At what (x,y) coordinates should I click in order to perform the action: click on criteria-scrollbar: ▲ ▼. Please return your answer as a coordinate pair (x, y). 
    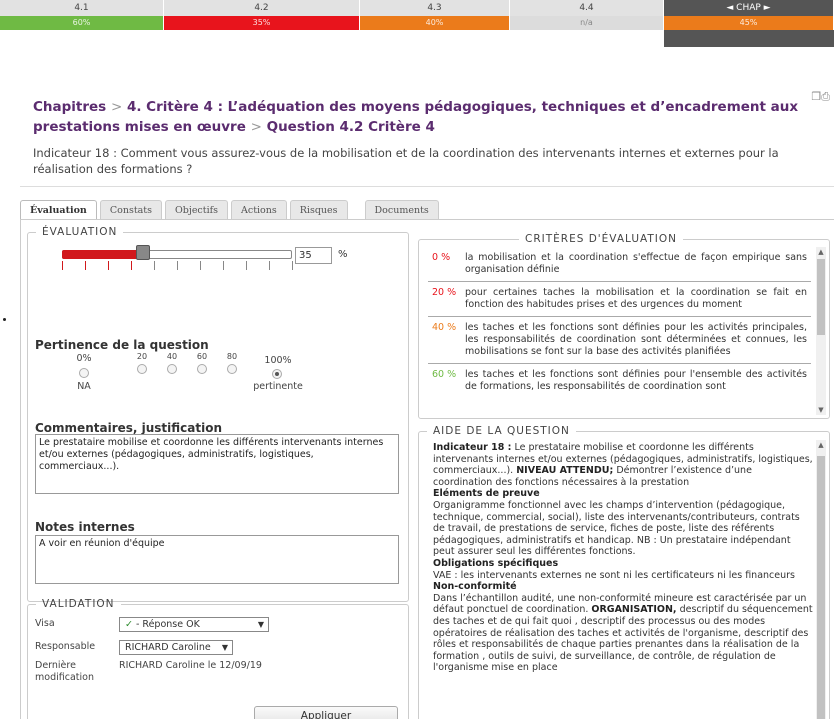
    Looking at the image, I should click on (821, 331).